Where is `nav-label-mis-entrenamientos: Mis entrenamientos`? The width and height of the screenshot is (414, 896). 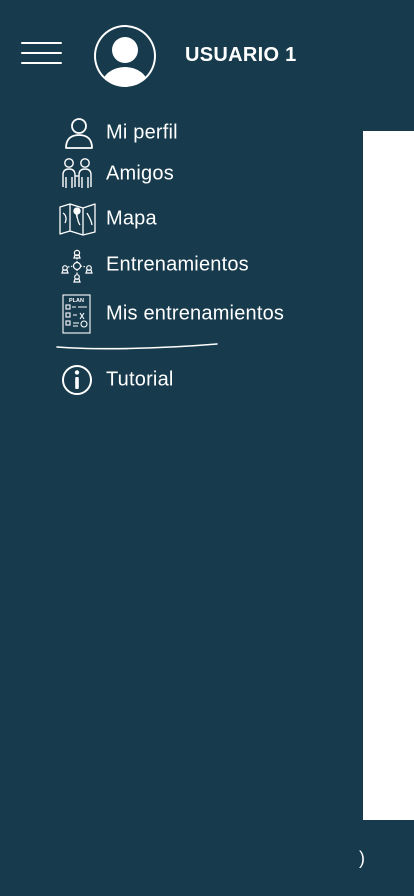 nav-label-mis-entrenamientos: Mis entrenamientos is located at coordinates (195, 313).